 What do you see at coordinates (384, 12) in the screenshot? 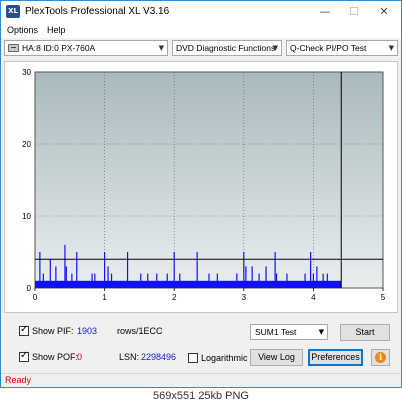
I see `close-button: ✕` at bounding box center [384, 12].